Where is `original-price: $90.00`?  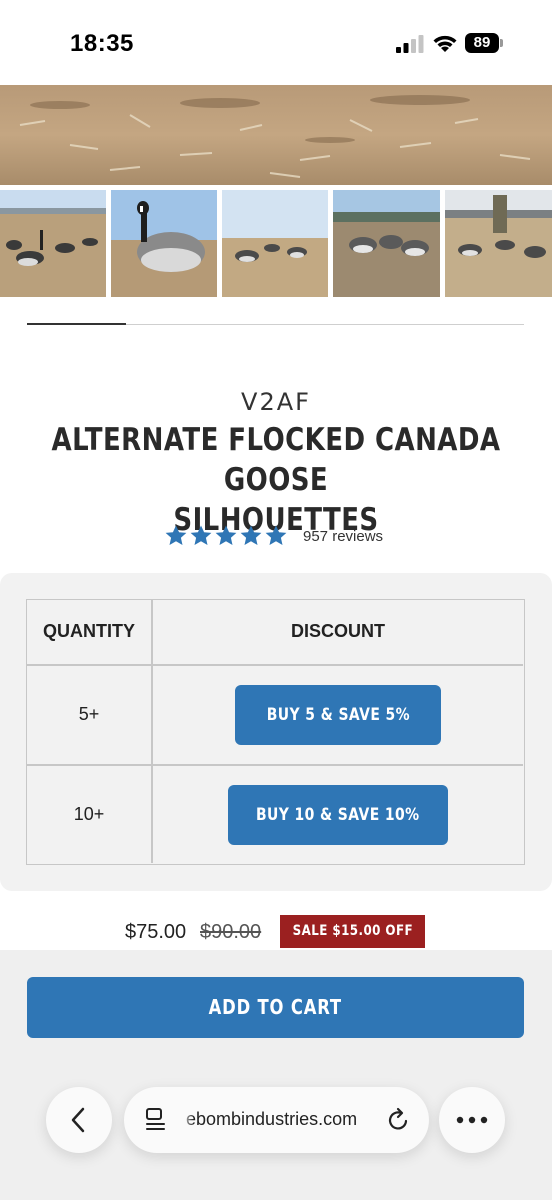 original-price: $90.00 is located at coordinates (231, 932).